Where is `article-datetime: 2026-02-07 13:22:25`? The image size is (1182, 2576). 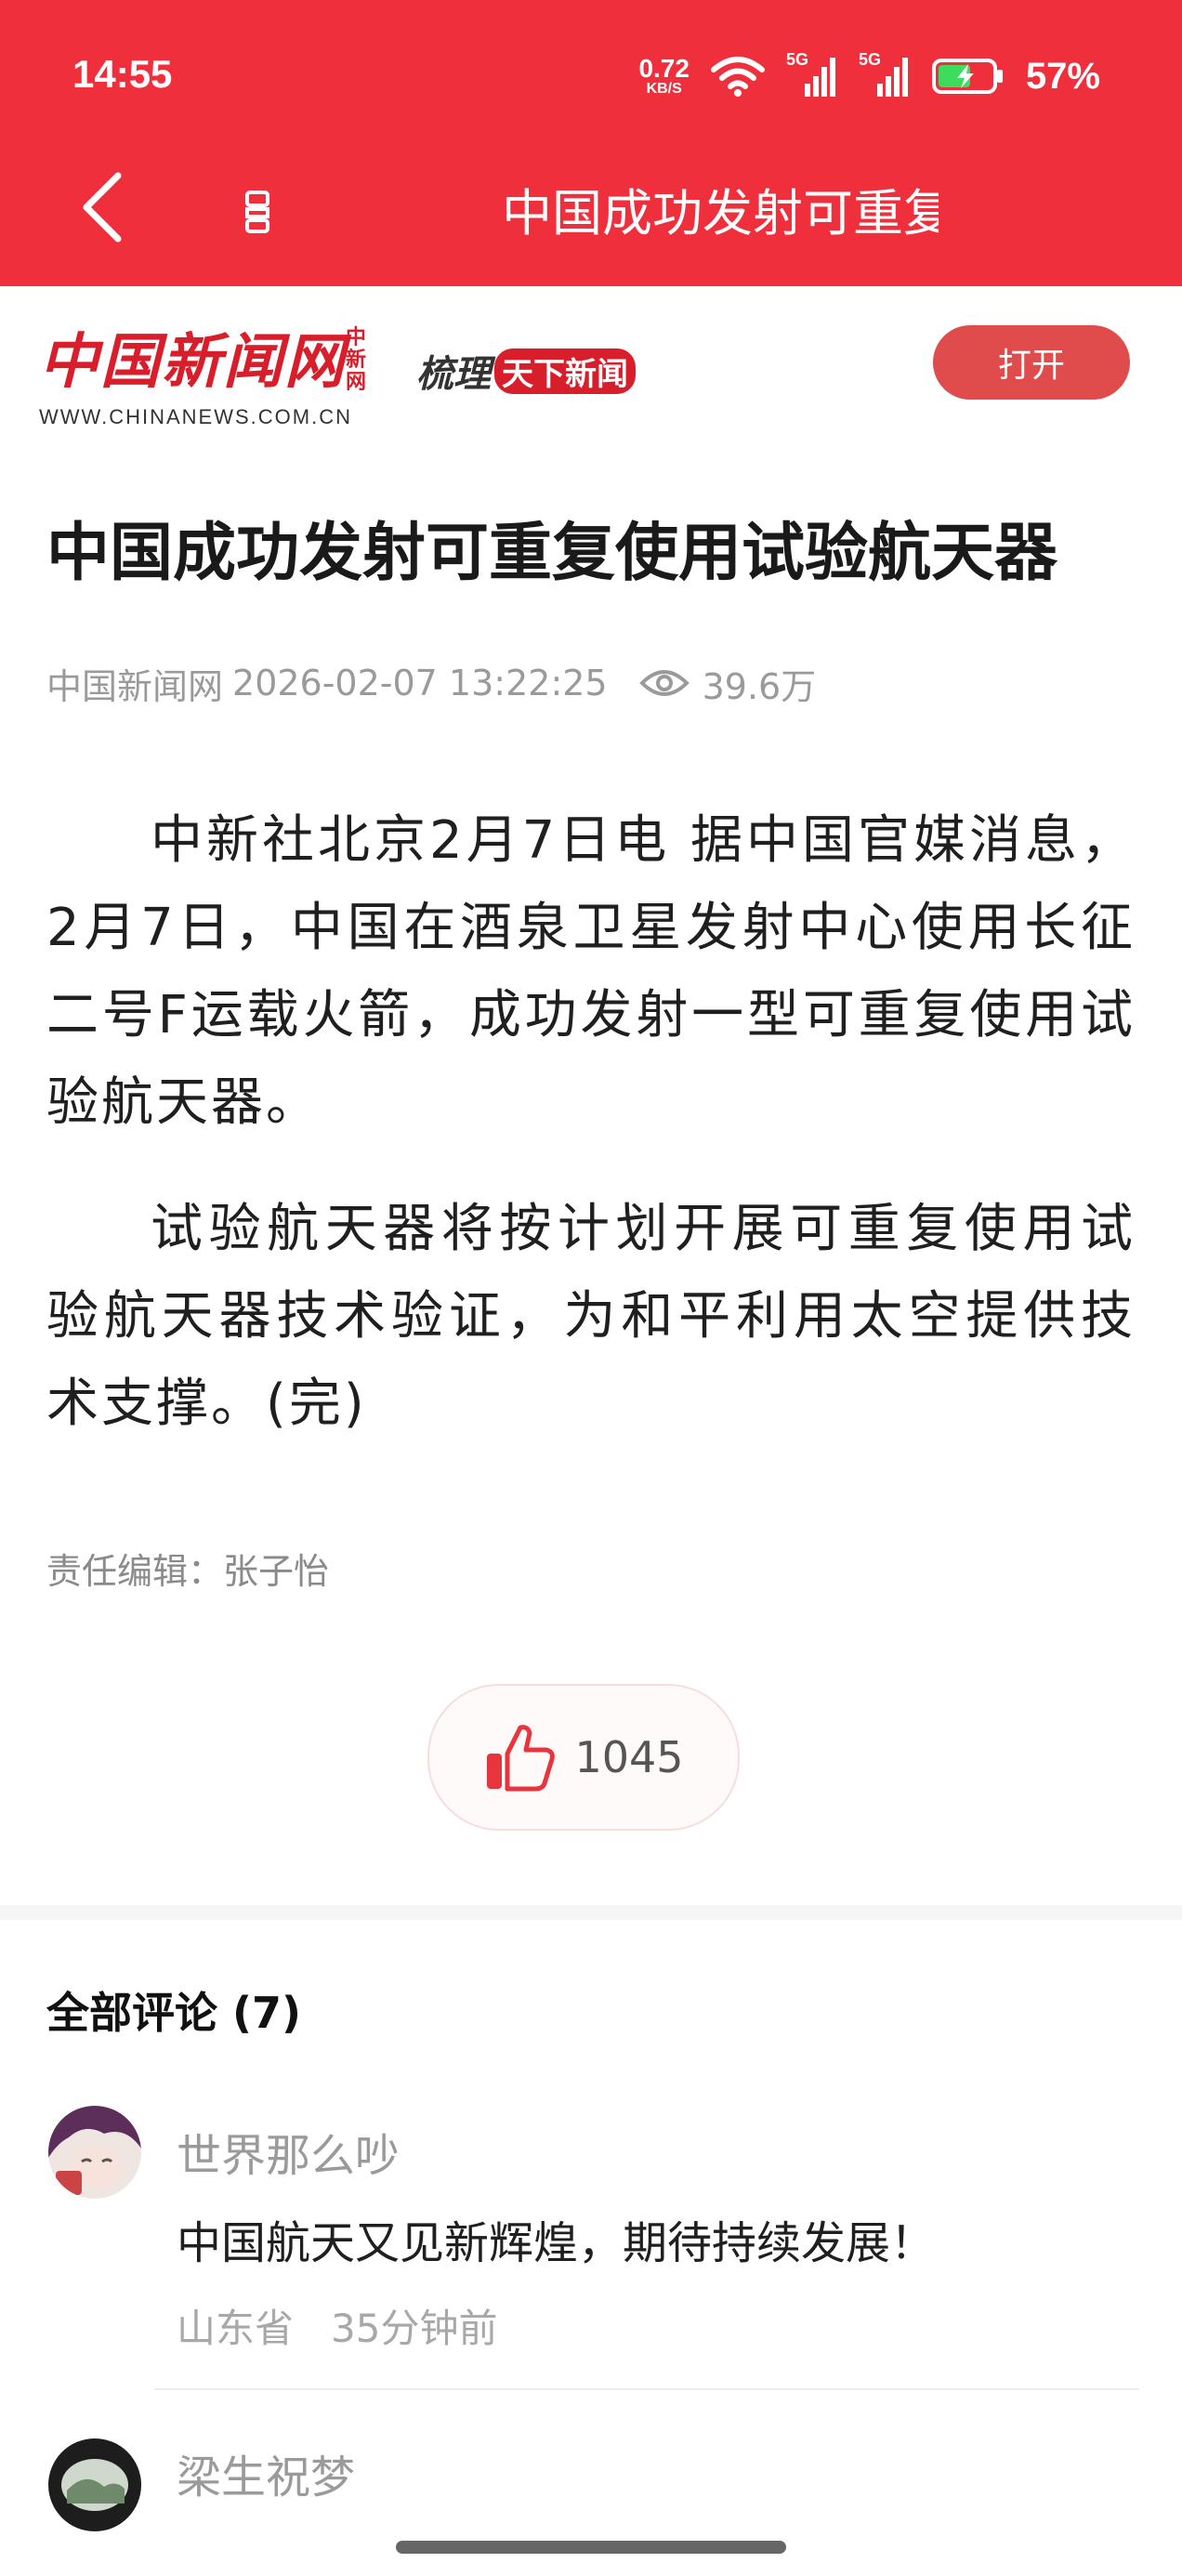
article-datetime: 2026-02-07 13:22:25 is located at coordinates (420, 683).